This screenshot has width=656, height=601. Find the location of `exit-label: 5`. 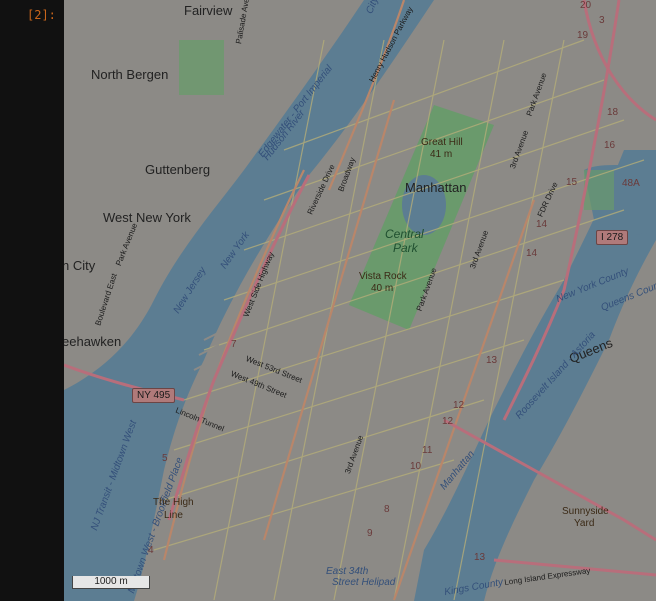

exit-label: 5 is located at coordinates (165, 458).